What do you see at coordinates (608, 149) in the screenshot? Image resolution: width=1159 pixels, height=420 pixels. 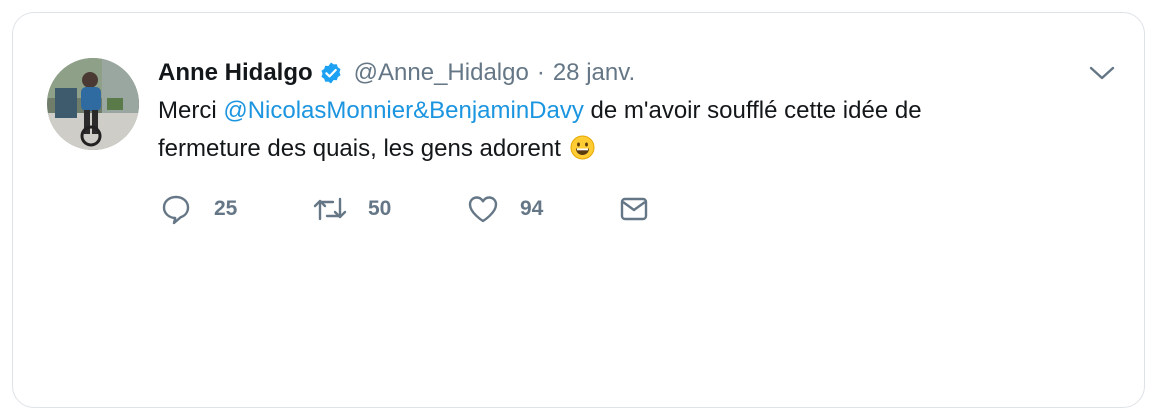 I see `tweet-text-line-2: fermeture des quais, les gens adorent` at bounding box center [608, 149].